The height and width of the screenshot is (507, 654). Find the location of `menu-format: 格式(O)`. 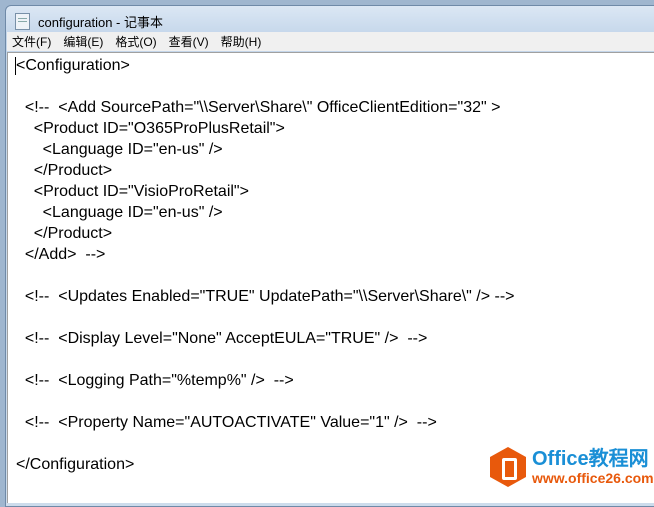

menu-format: 格式(O) is located at coordinates (135, 41).